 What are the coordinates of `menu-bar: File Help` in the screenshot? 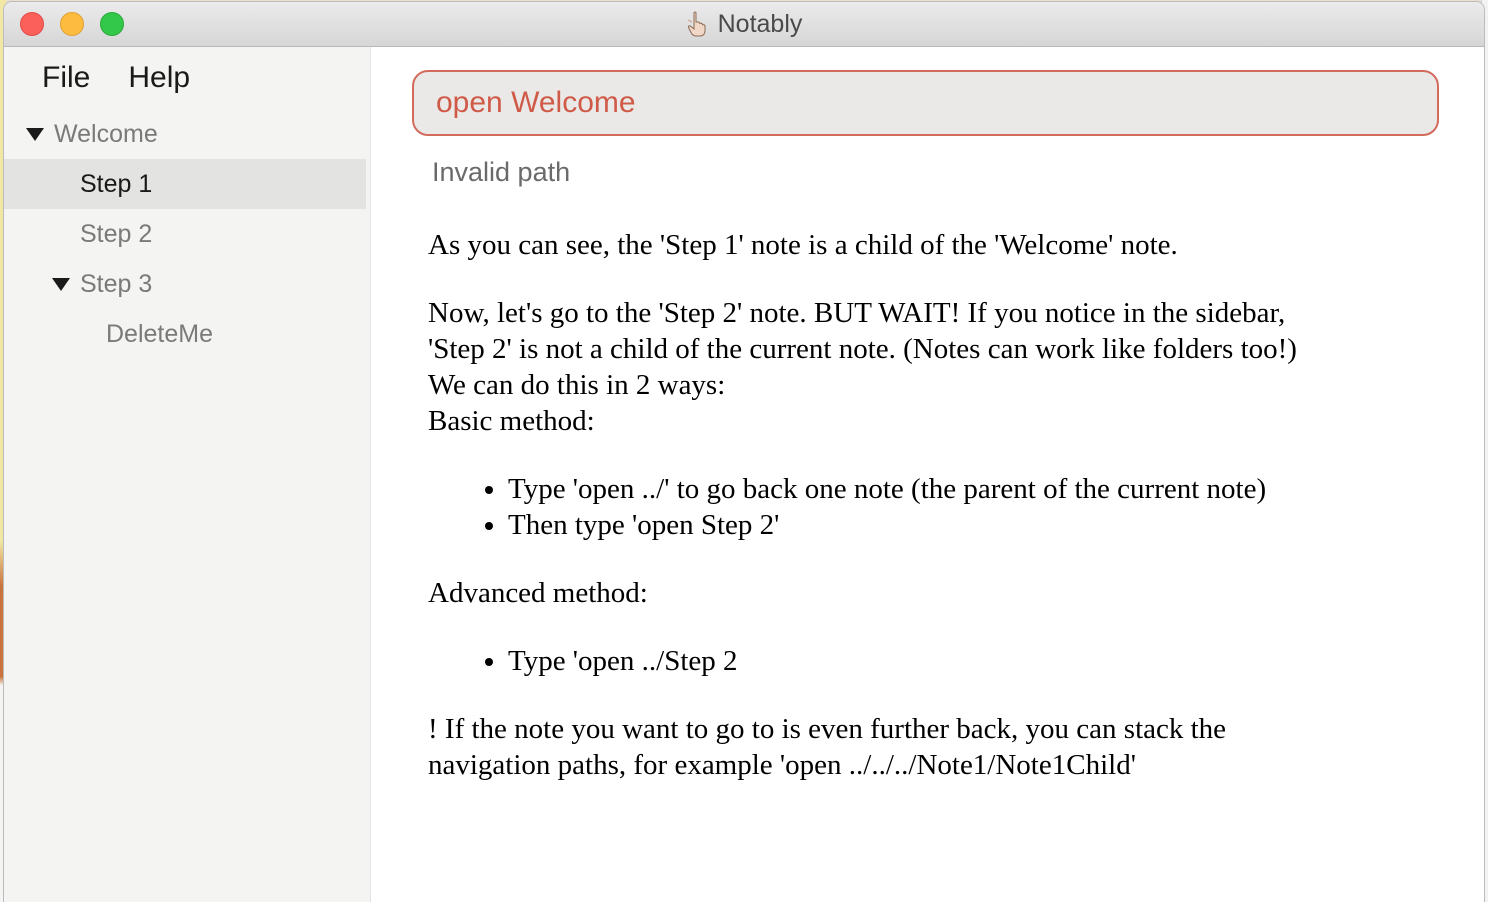 It's located at (116, 78).